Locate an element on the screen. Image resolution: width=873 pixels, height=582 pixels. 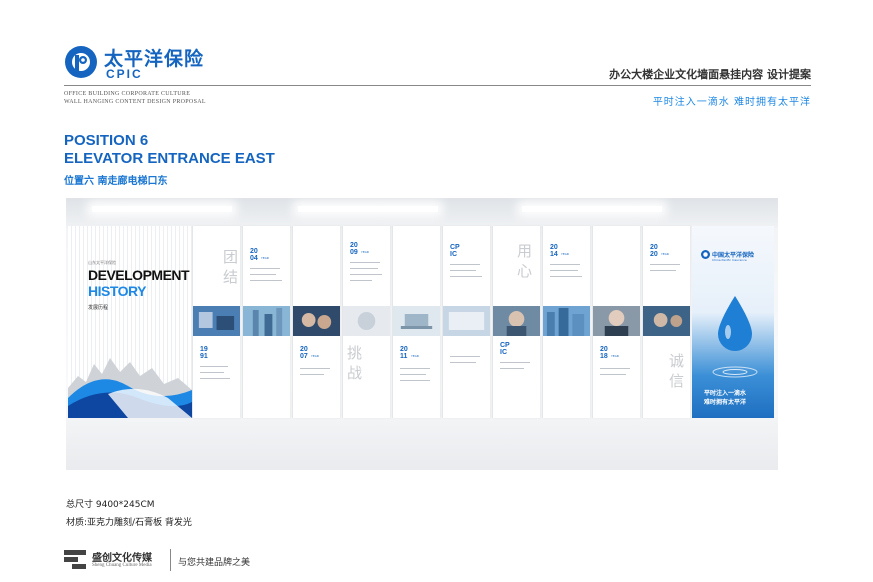
subtitle-en-line-1: OFFICE BUILDING CORPORATE CULTURE is located at coordinates (127, 94).